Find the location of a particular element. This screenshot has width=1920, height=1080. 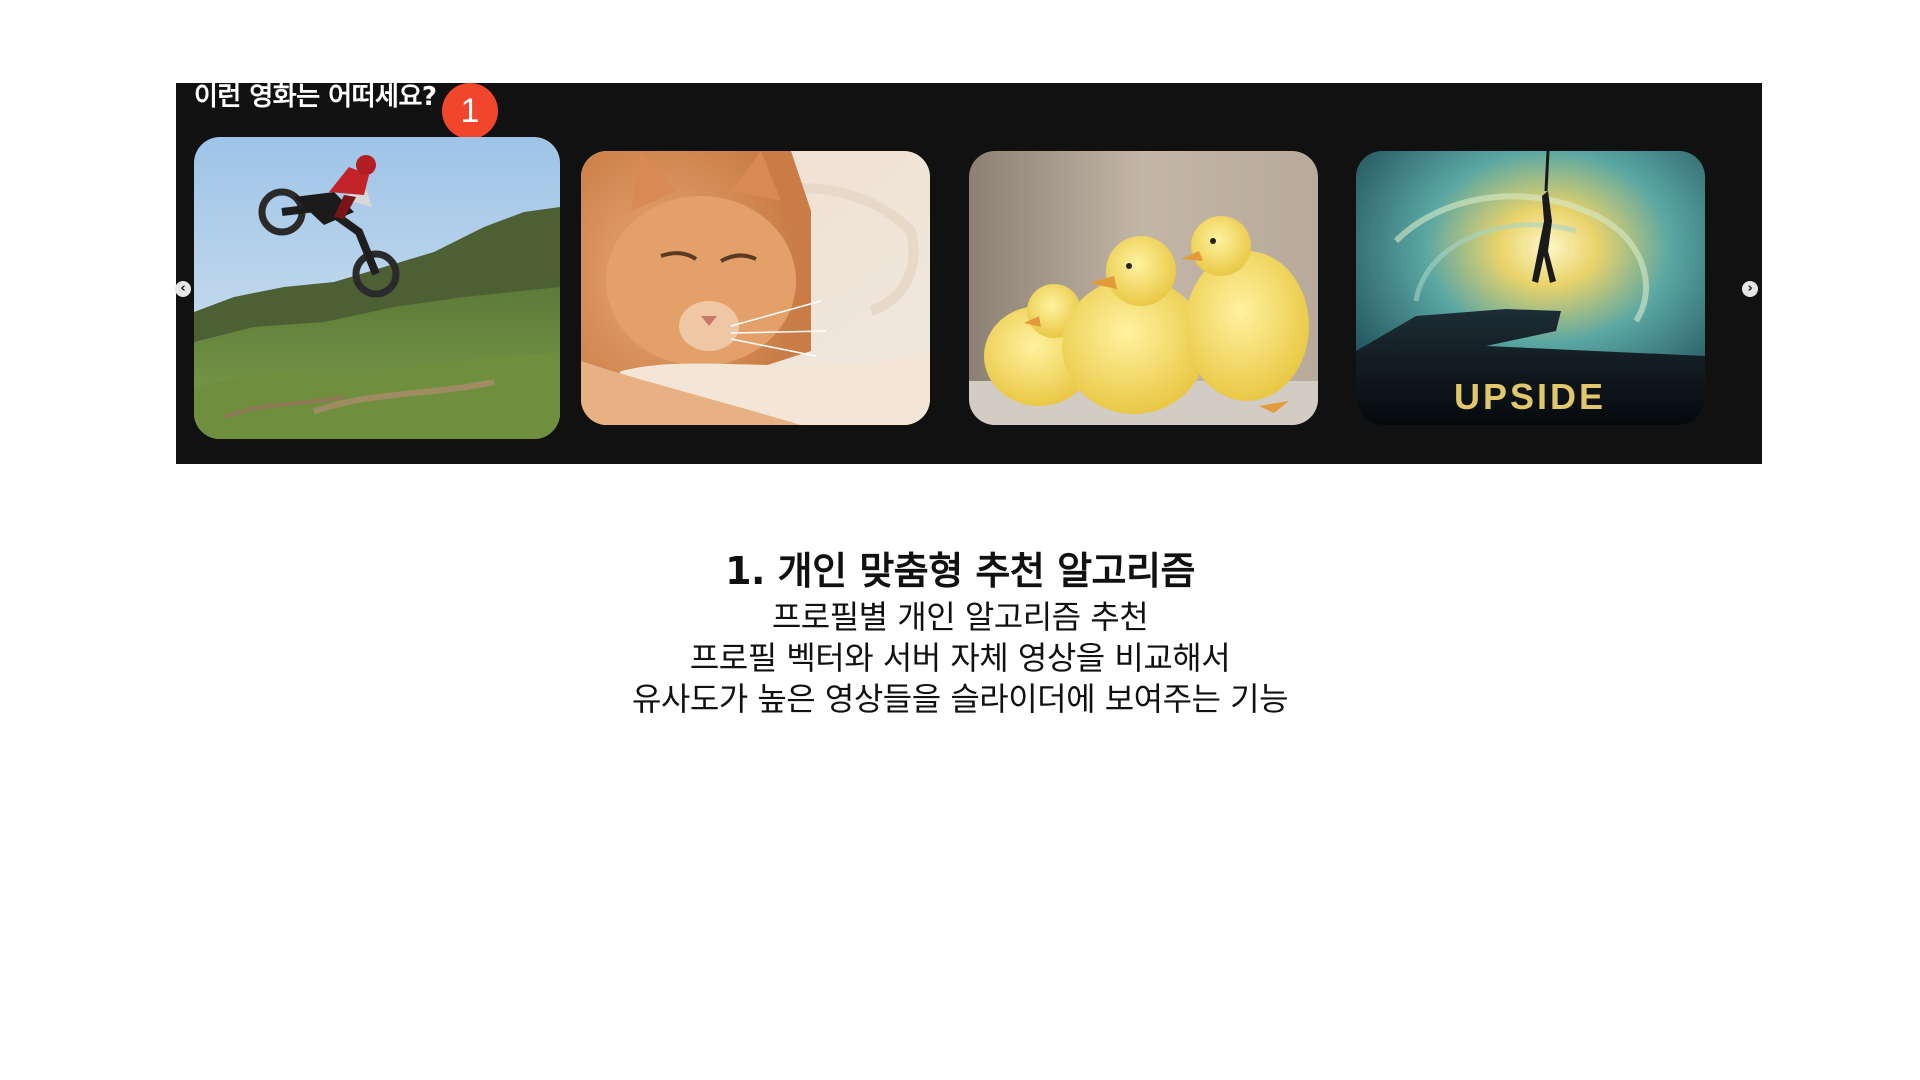

movie-card-motocross is located at coordinates (377, 288).